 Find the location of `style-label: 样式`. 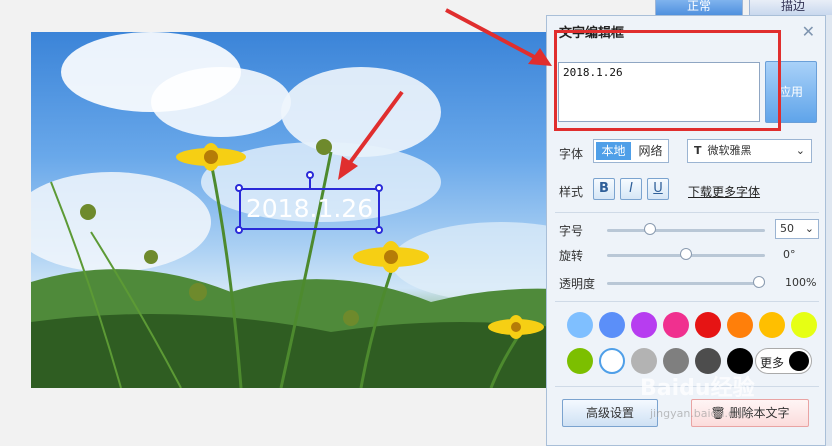

style-label: 样式 is located at coordinates (571, 192).